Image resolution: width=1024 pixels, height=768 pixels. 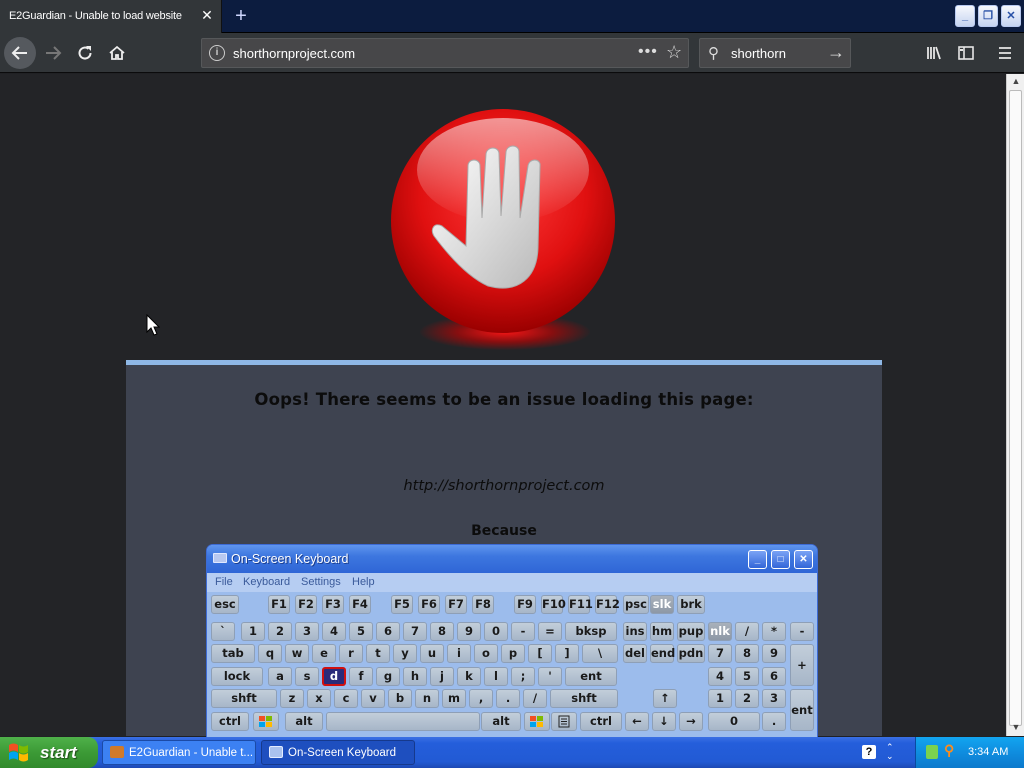 What do you see at coordinates (691, 721) in the screenshot?
I see `osk-key-sym5-6: →` at bounding box center [691, 721].